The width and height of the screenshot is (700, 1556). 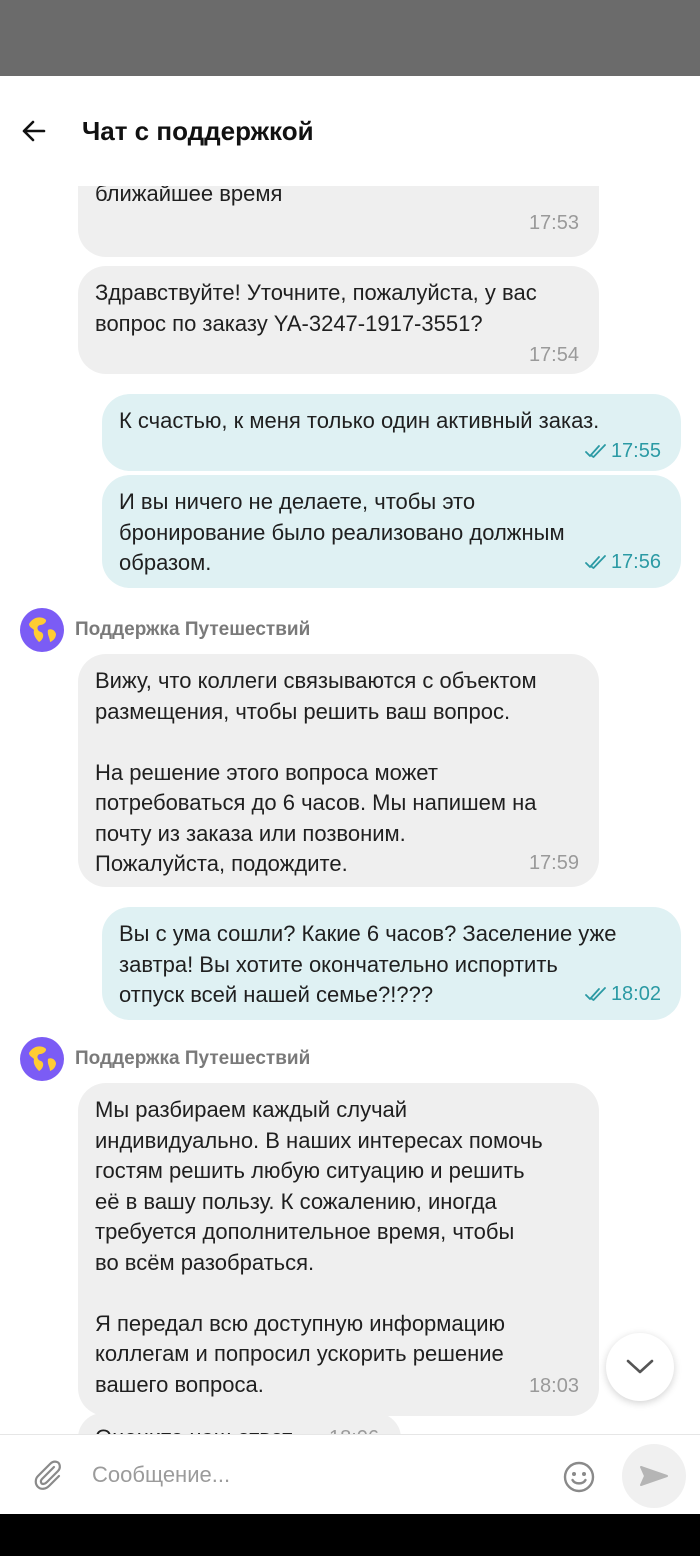 What do you see at coordinates (312, 1475) in the screenshot?
I see `message-input` at bounding box center [312, 1475].